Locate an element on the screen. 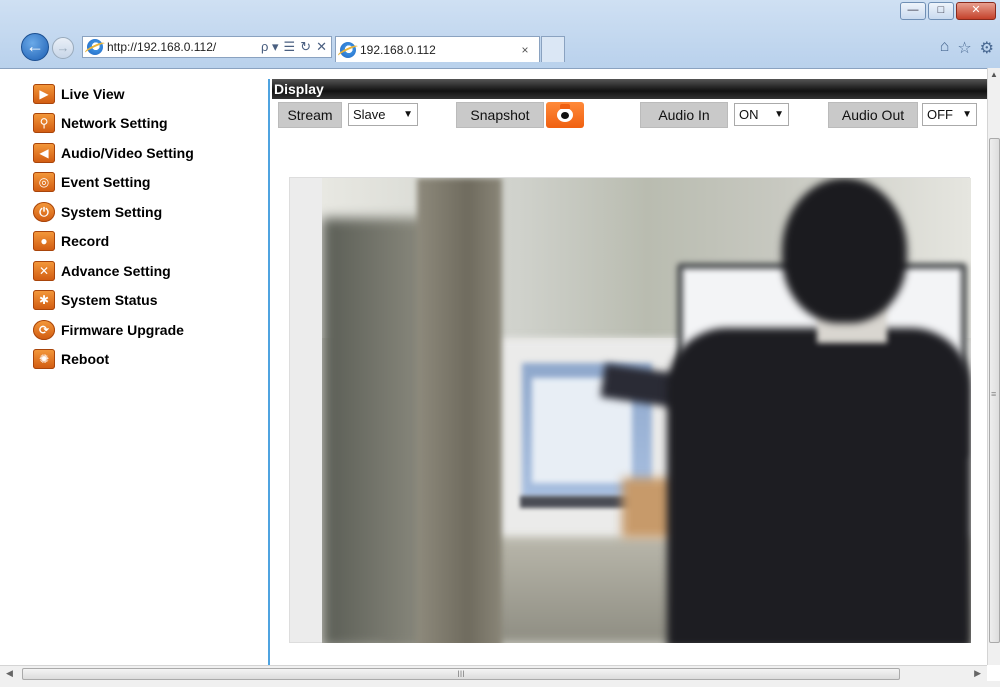  star-icon: ☆ is located at coordinates (964, 48).